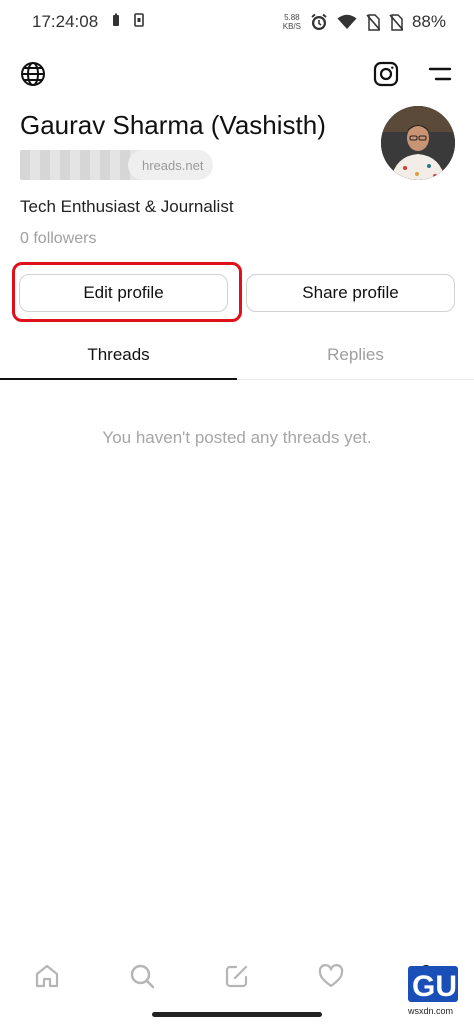  Describe the element at coordinates (127, 206) in the screenshot. I see `profile-bio: Tech Enthusiast & Journalist` at that location.